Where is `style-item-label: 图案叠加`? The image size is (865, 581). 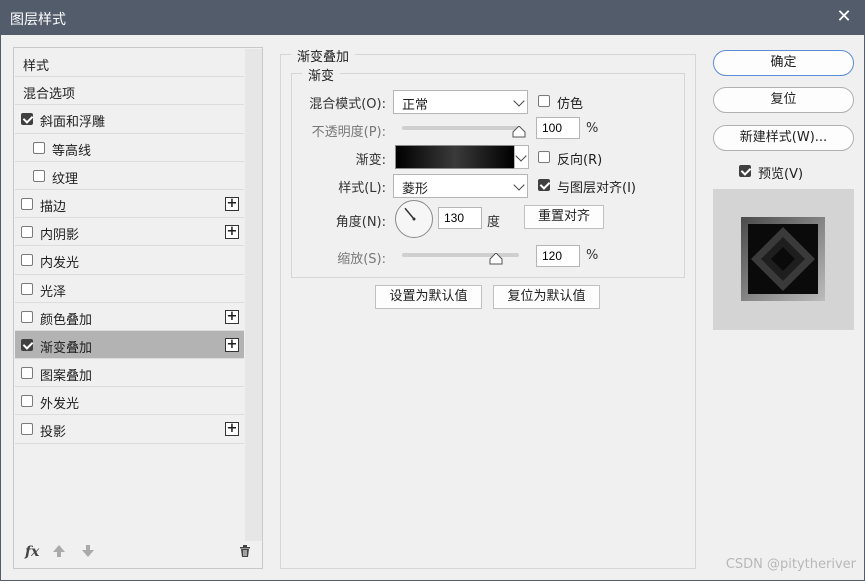
style-item-label: 图案叠加 is located at coordinates (66, 377).